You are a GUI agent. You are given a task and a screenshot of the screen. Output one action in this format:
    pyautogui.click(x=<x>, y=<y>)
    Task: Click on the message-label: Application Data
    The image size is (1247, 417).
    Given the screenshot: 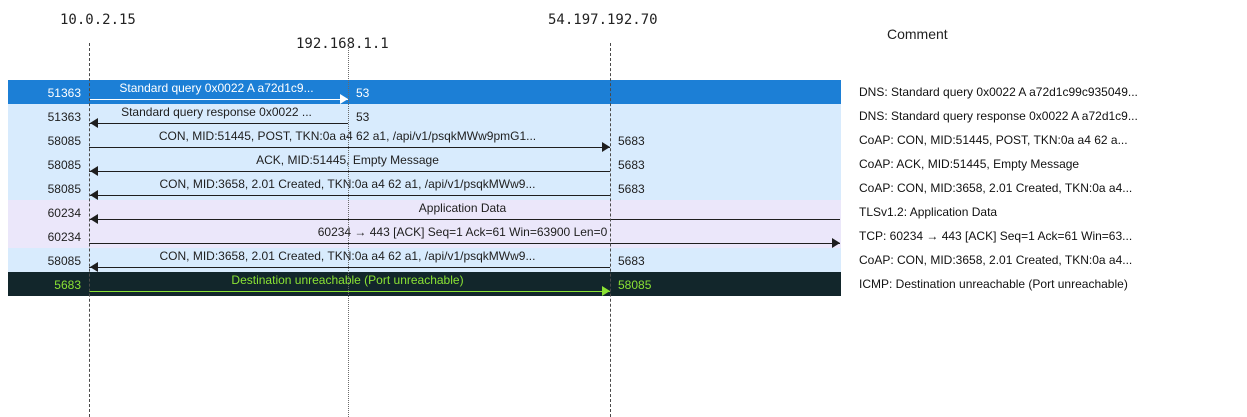 What is the action you would take?
    pyautogui.click(x=462, y=208)
    